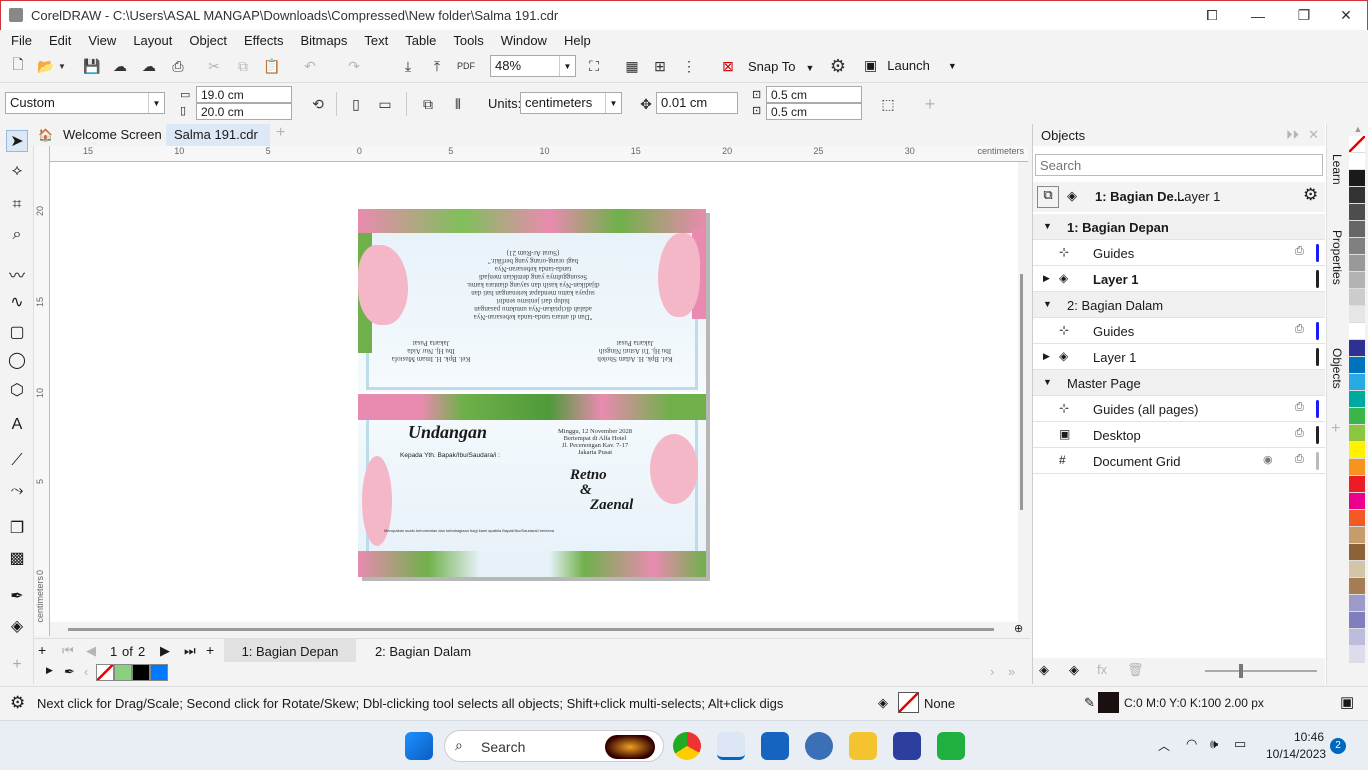 This screenshot has width=1368, height=770. I want to click on collapse-chevron-icon: ▶, so click(1046, 278).